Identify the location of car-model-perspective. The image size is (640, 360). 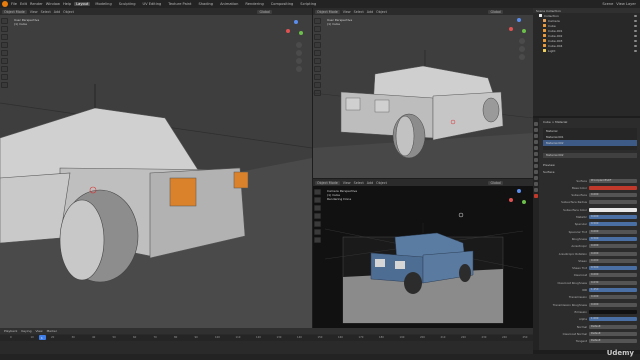
(423, 114).